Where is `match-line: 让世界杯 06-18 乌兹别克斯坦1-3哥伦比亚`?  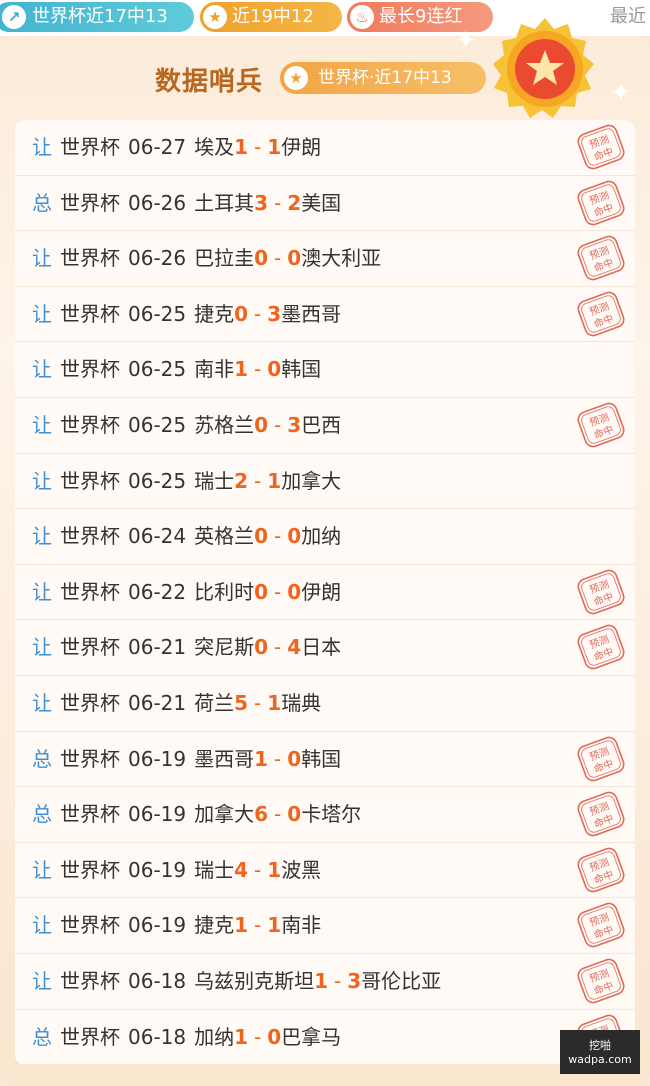
match-line: 让世界杯 06-18 乌兹别克斯坦1-3哥伦比亚 is located at coordinates (236, 981).